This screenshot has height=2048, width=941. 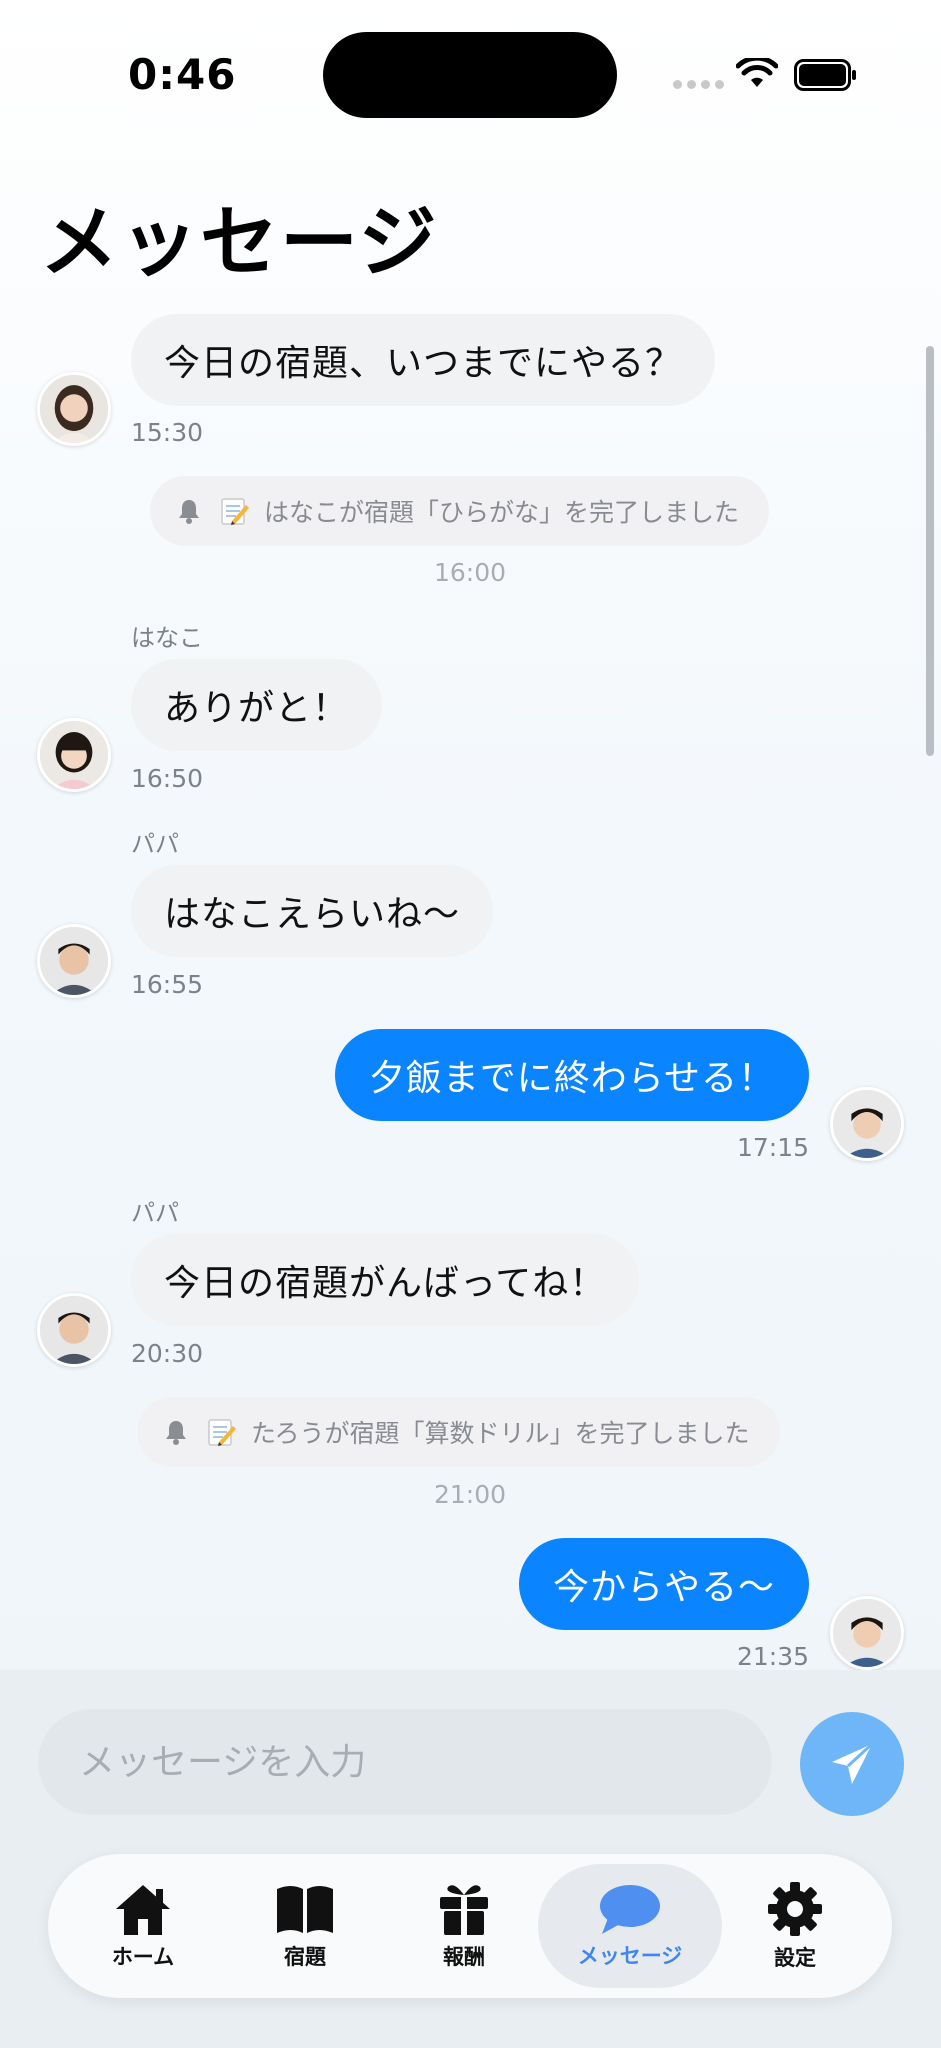 What do you see at coordinates (235, 511) in the screenshot?
I see `memo-icon` at bounding box center [235, 511].